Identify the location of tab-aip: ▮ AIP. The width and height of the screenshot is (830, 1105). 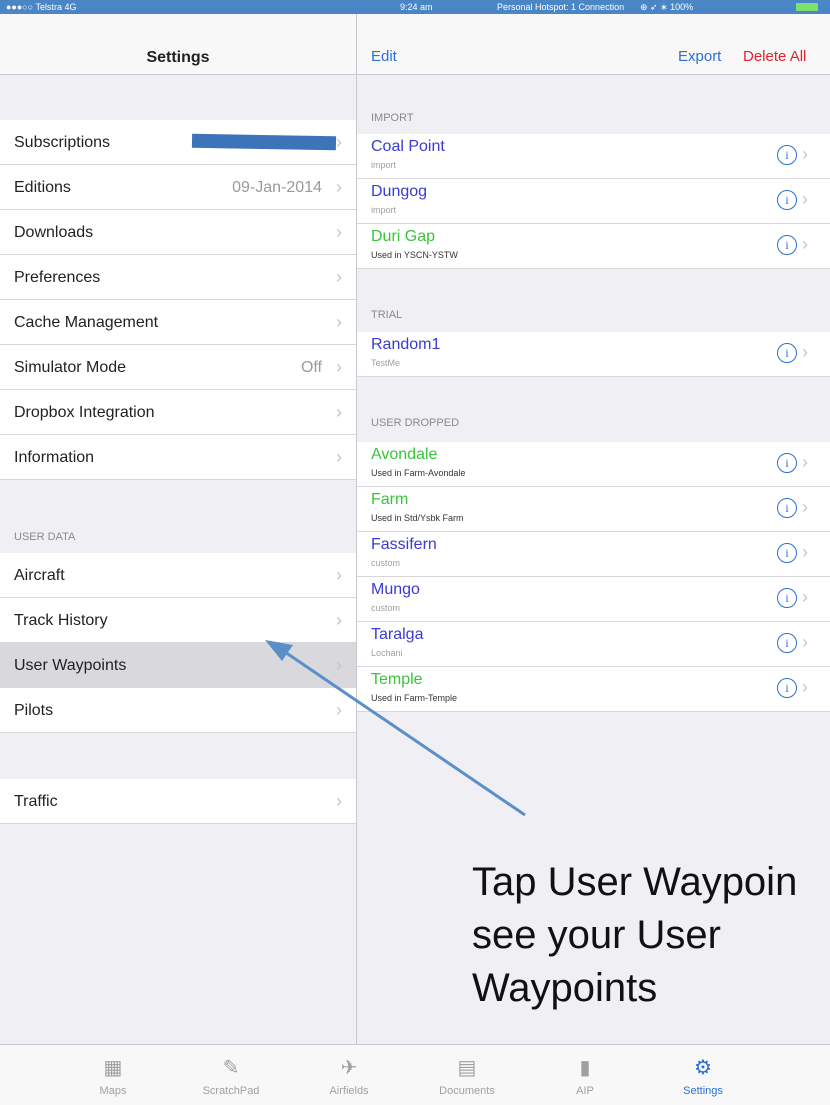
(585, 1075).